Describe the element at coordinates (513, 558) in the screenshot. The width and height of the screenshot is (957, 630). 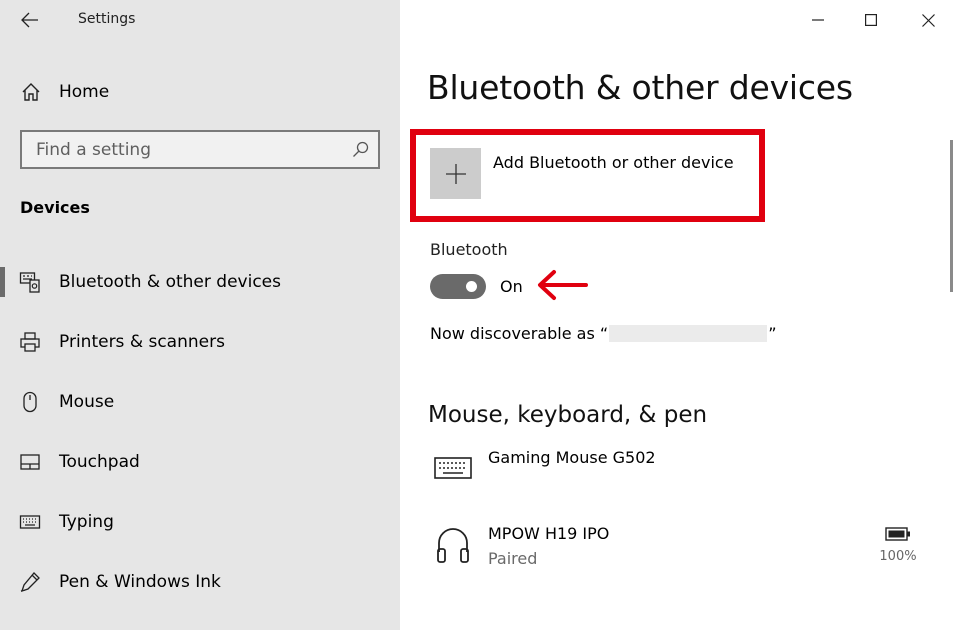
I see `device-status: Paired` at that location.